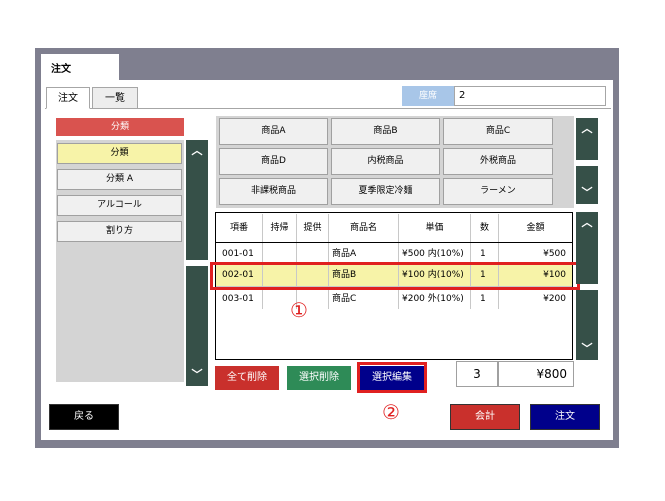 The height and width of the screenshot is (501, 665). Describe the element at coordinates (385, 131) in the screenshot. I see `product-button: 商品B` at that location.